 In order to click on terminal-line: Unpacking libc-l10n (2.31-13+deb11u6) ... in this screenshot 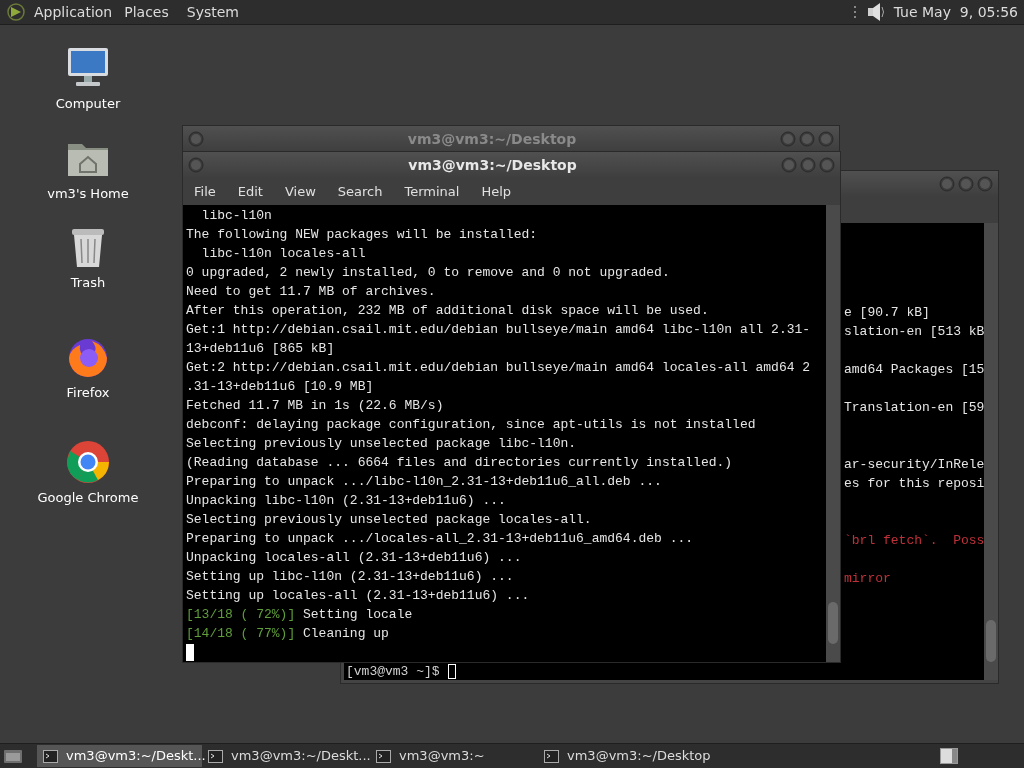, I will do `click(346, 501)`.